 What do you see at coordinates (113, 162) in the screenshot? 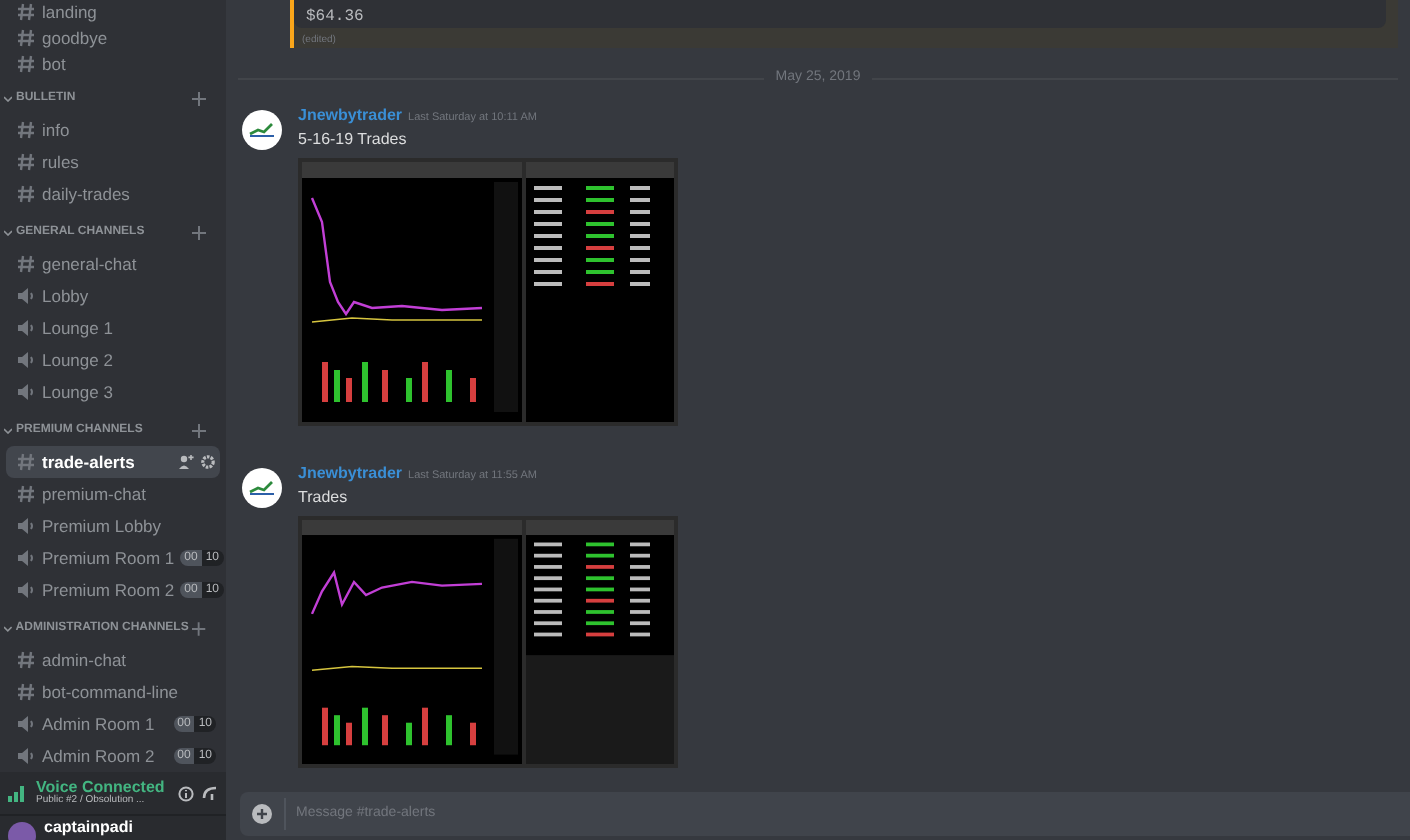
I see `channel-item: rules` at bounding box center [113, 162].